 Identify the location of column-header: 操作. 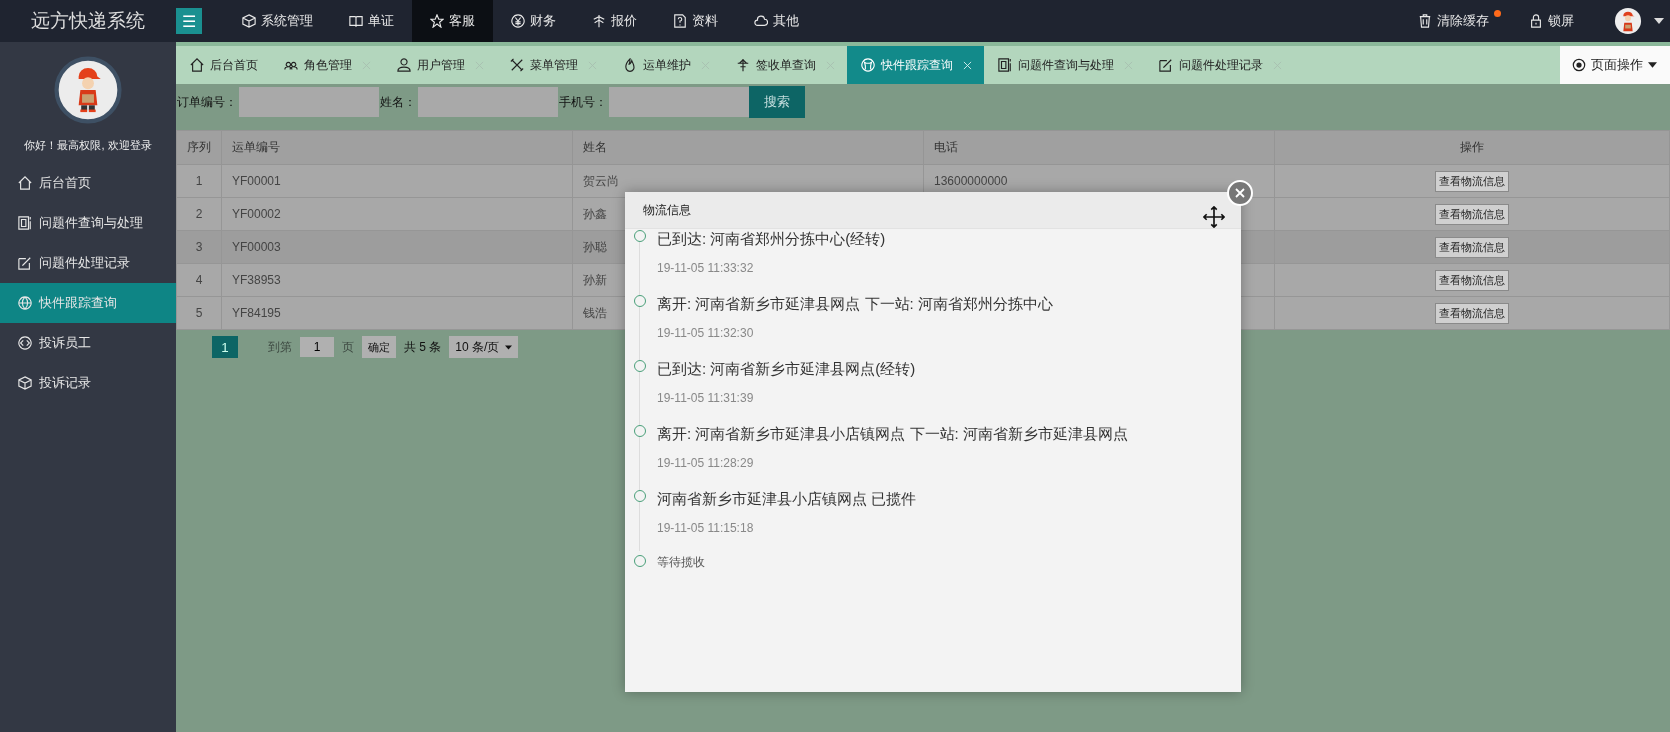
(1472, 147).